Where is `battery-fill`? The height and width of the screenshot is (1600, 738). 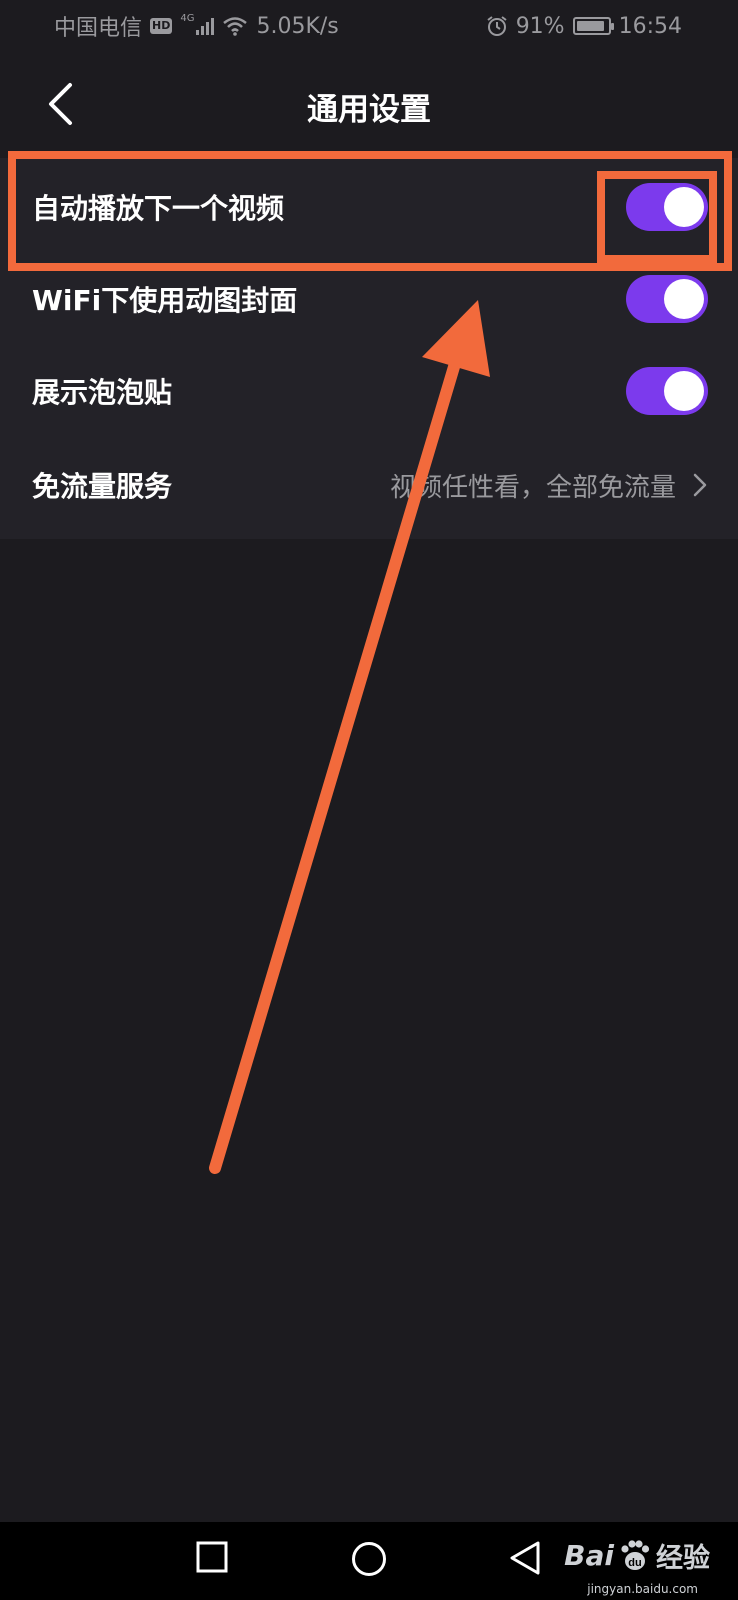
battery-fill is located at coordinates (590, 26).